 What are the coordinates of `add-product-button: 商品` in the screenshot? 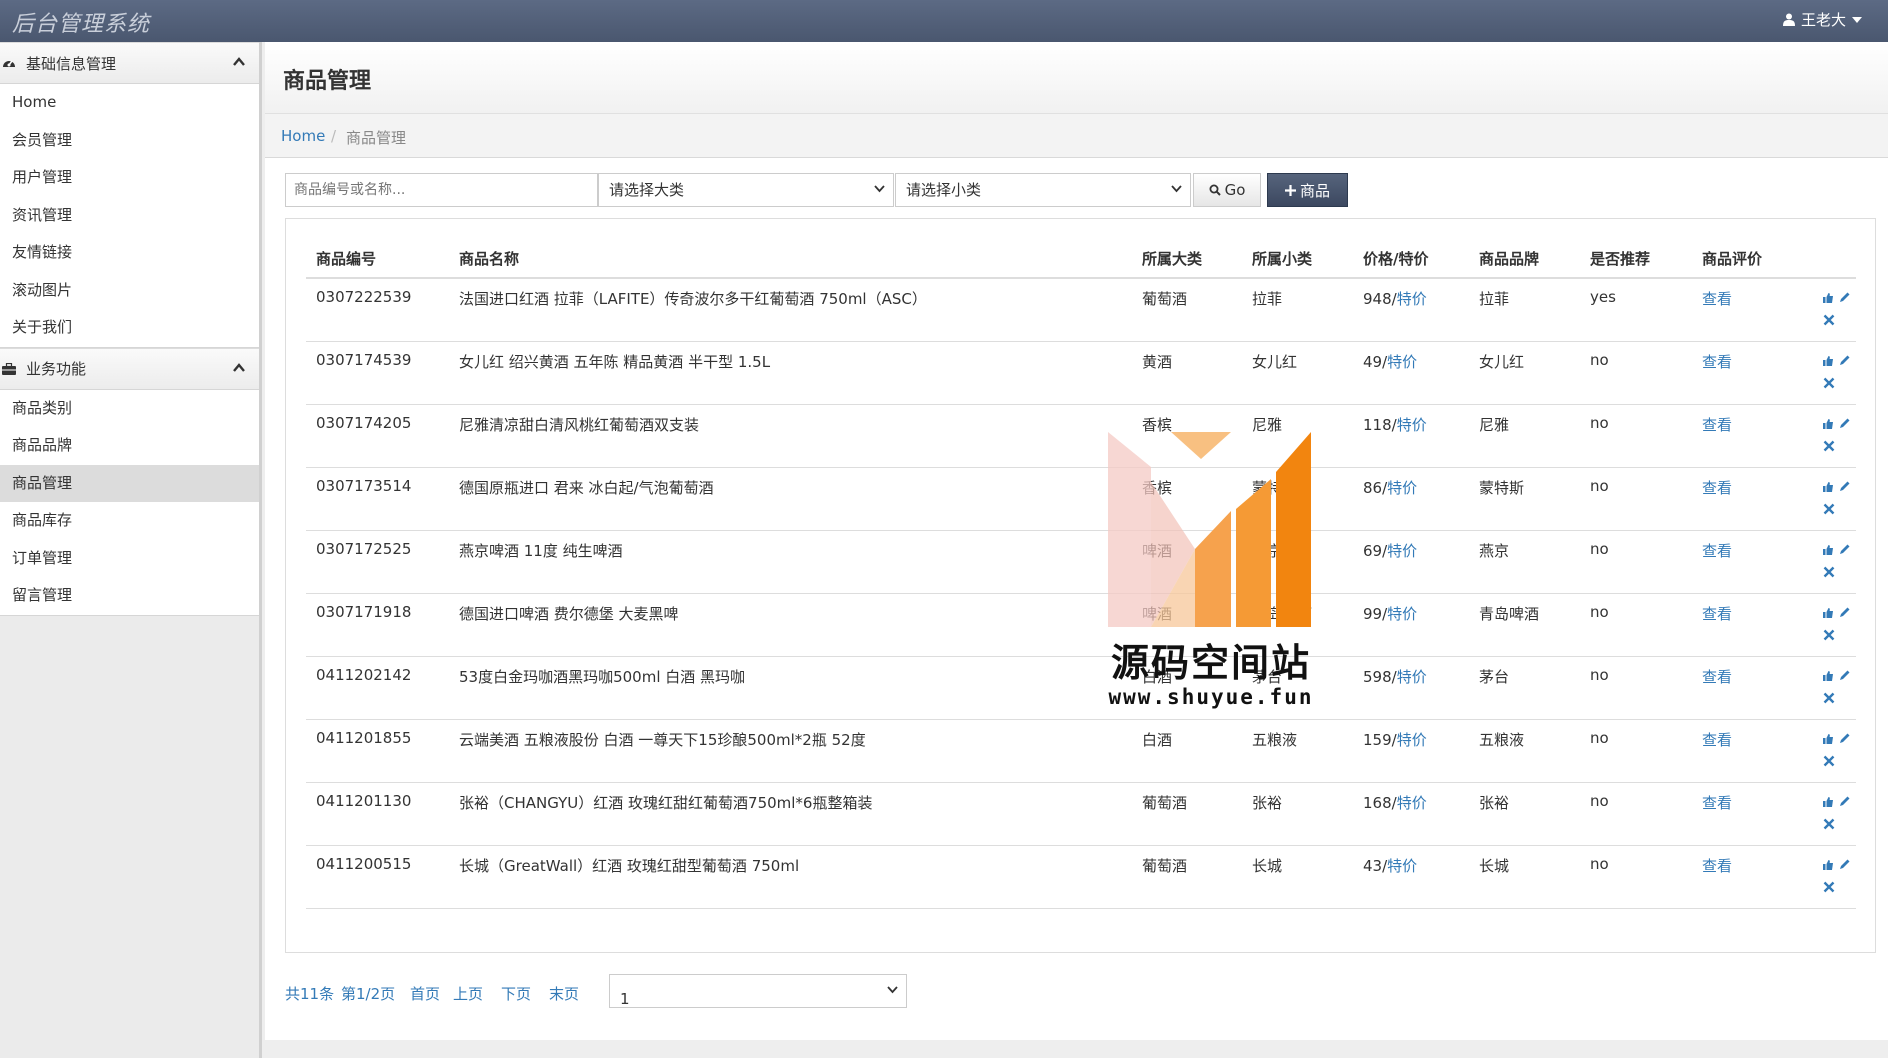 It's located at (1307, 190).